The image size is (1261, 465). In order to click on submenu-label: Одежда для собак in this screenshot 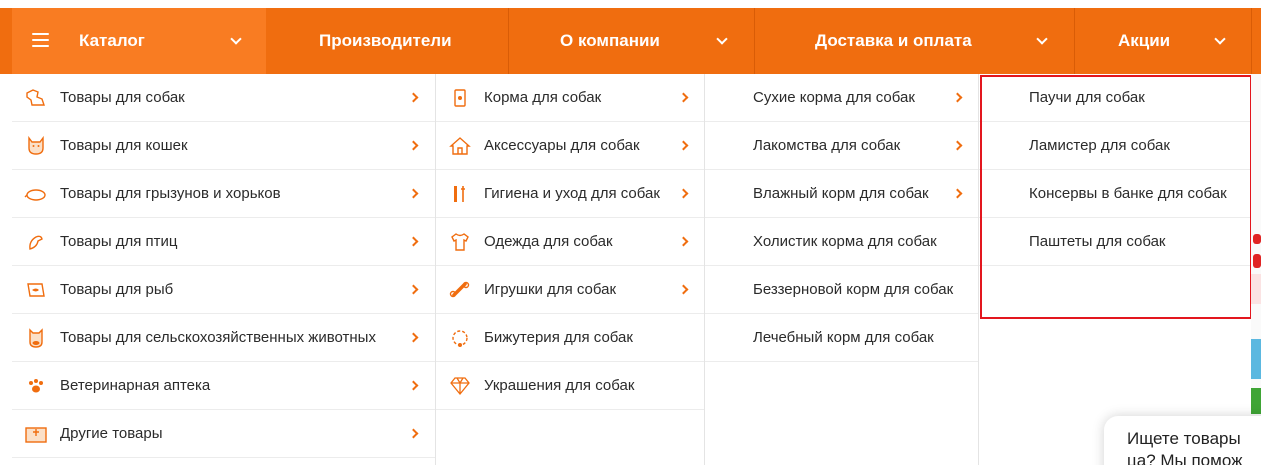, I will do `click(548, 241)`.